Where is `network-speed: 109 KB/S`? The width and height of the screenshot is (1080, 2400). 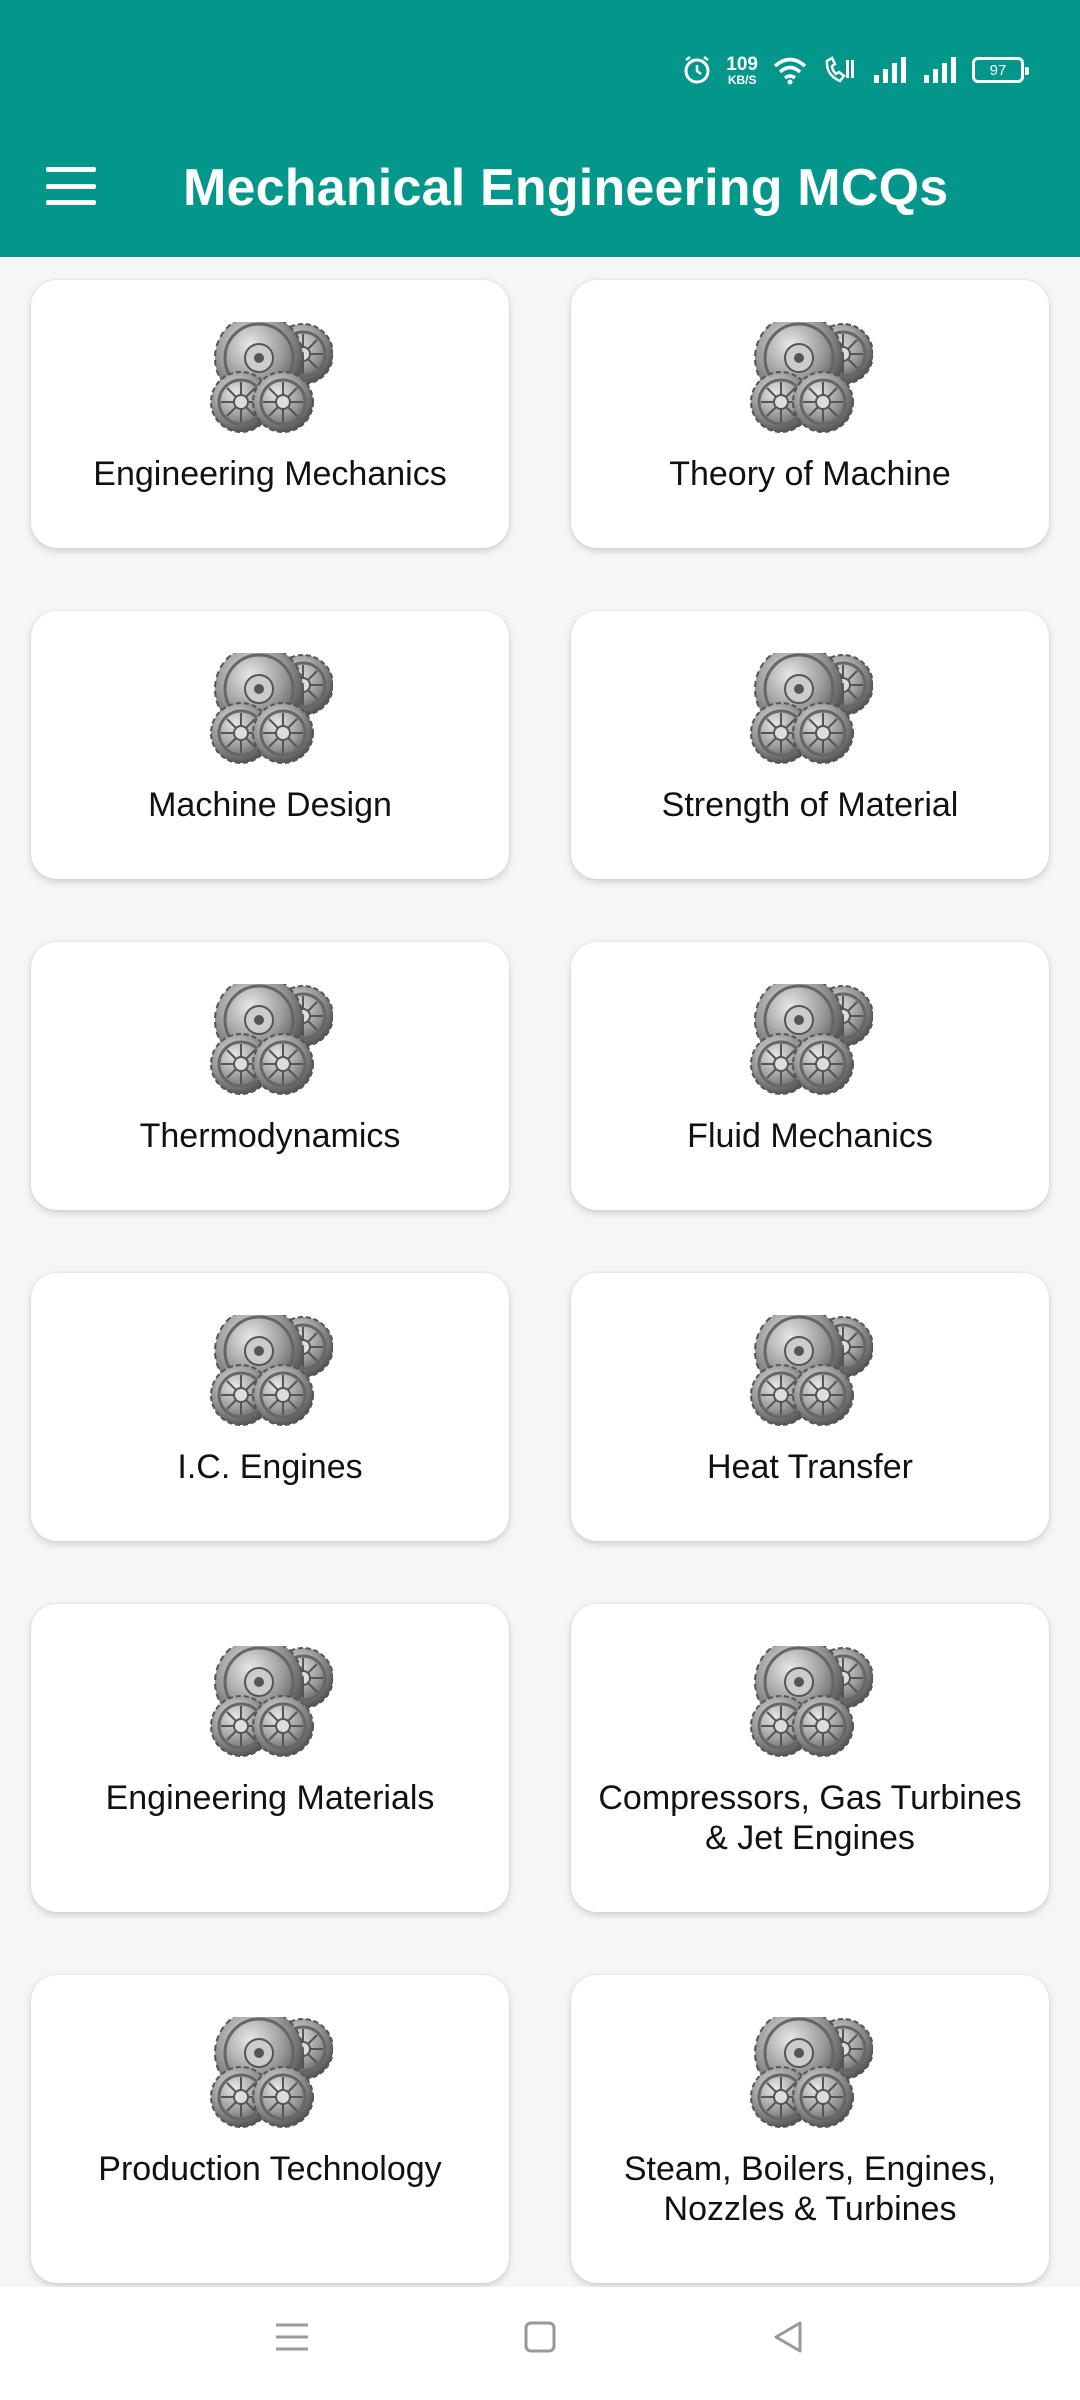
network-speed: 109 KB/S is located at coordinates (742, 70).